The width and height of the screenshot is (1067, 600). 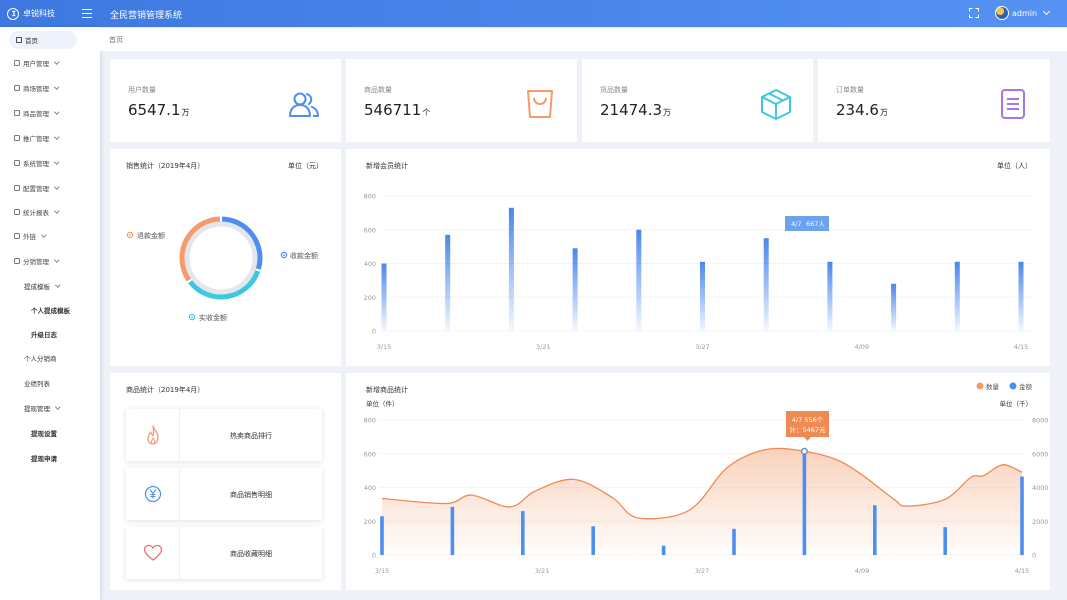 What do you see at coordinates (370, 421) in the screenshot?
I see `y-tick-label-left: 800` at bounding box center [370, 421].